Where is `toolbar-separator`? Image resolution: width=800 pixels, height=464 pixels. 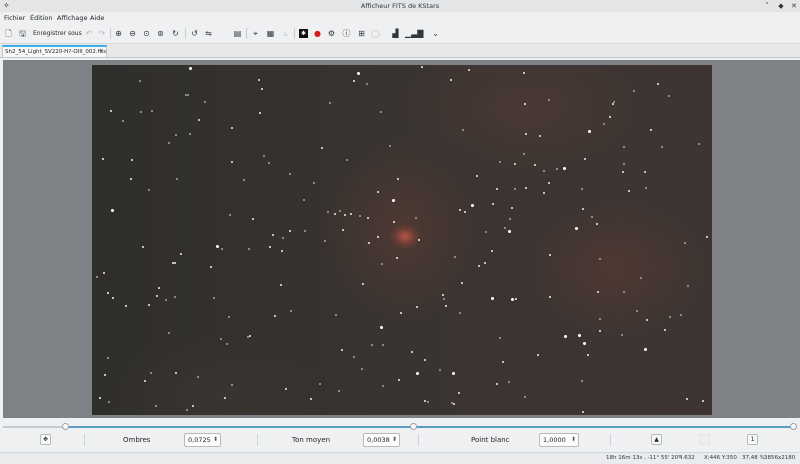 toolbar-separator is located at coordinates (246, 33).